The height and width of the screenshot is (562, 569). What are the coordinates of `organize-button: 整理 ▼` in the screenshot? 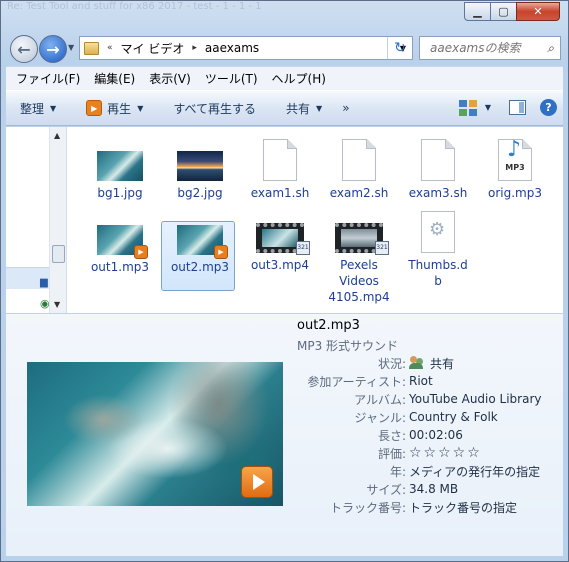 It's located at (38, 108).